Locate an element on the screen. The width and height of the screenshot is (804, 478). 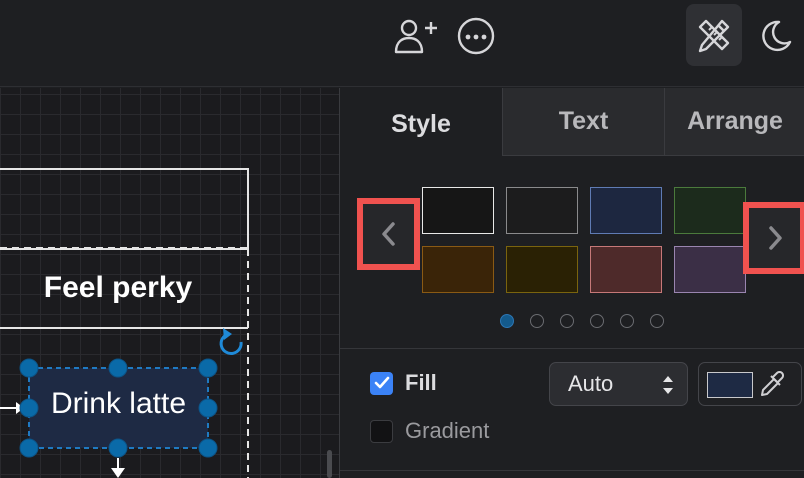
shape-label-drink-latte: Drink latte is located at coordinates (118, 404).